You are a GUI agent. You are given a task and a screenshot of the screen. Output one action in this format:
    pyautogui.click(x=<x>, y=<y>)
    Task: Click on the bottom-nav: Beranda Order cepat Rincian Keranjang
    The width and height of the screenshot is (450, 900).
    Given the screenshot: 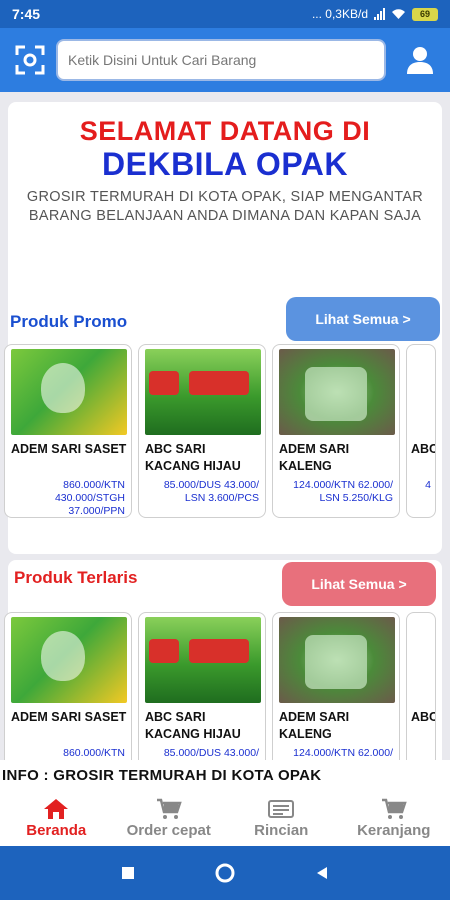 What is the action you would take?
    pyautogui.click(x=225, y=818)
    